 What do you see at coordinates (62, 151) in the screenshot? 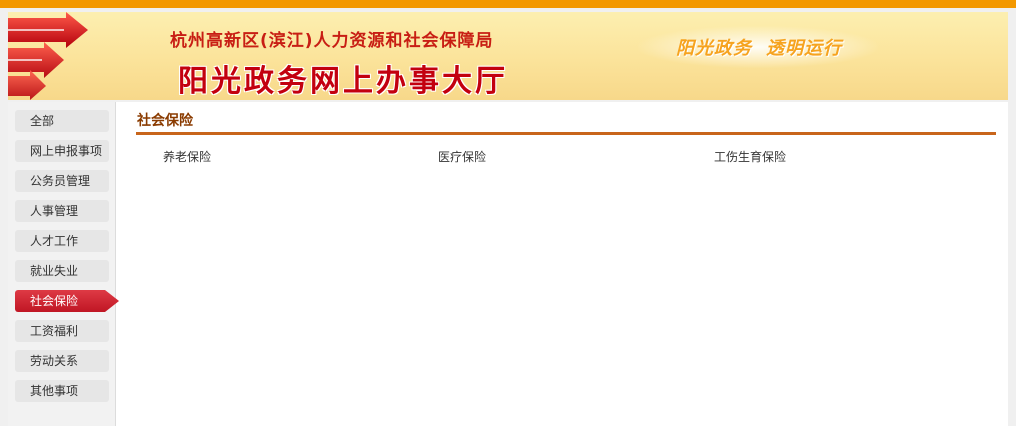
I see `sidebar-item-online-application: 网上申报事项` at bounding box center [62, 151].